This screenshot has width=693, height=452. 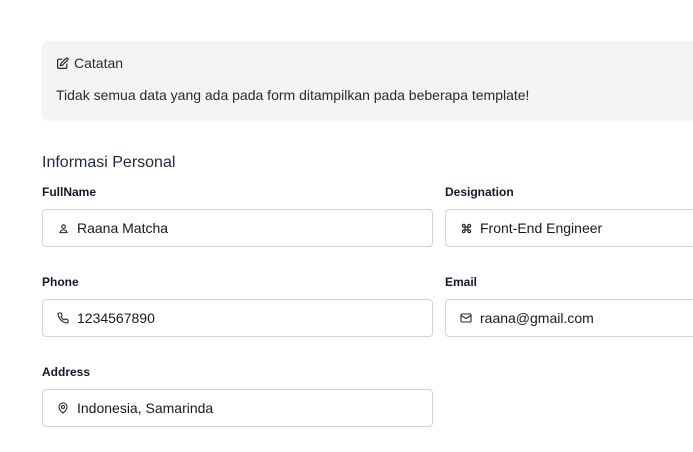 I want to click on fullname-field: Raana Matcha, so click(x=237, y=228).